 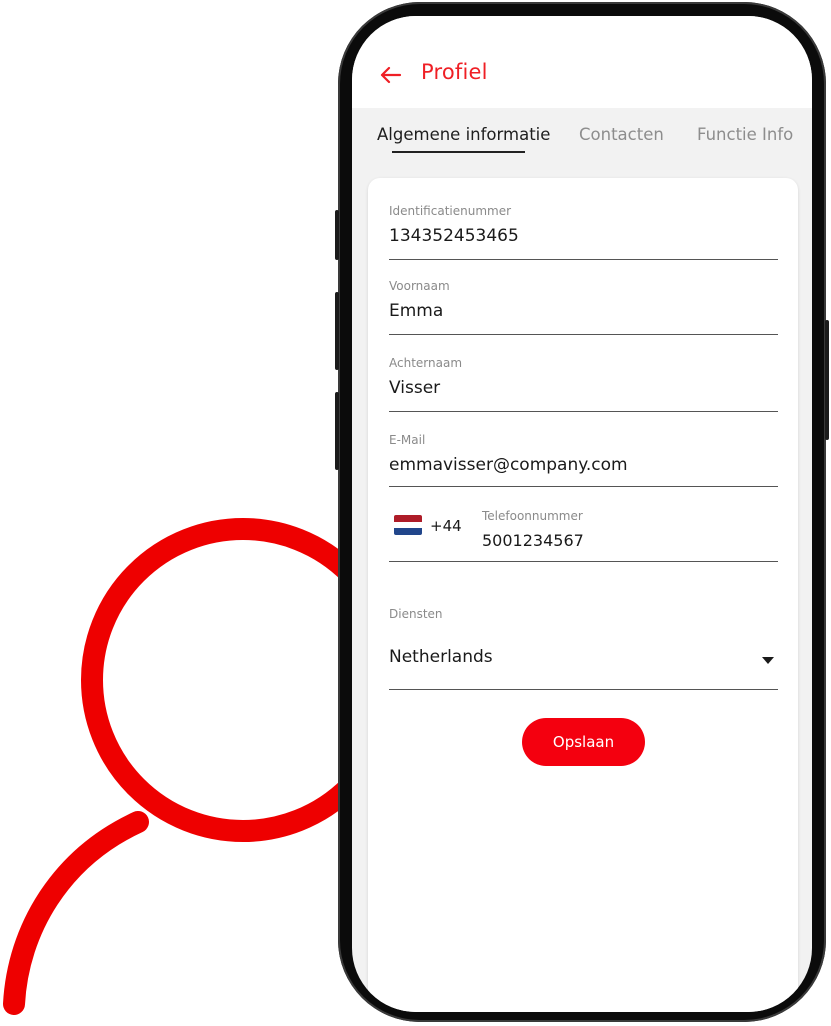 What do you see at coordinates (458, 152) in the screenshot?
I see `active-tab-indicator` at bounding box center [458, 152].